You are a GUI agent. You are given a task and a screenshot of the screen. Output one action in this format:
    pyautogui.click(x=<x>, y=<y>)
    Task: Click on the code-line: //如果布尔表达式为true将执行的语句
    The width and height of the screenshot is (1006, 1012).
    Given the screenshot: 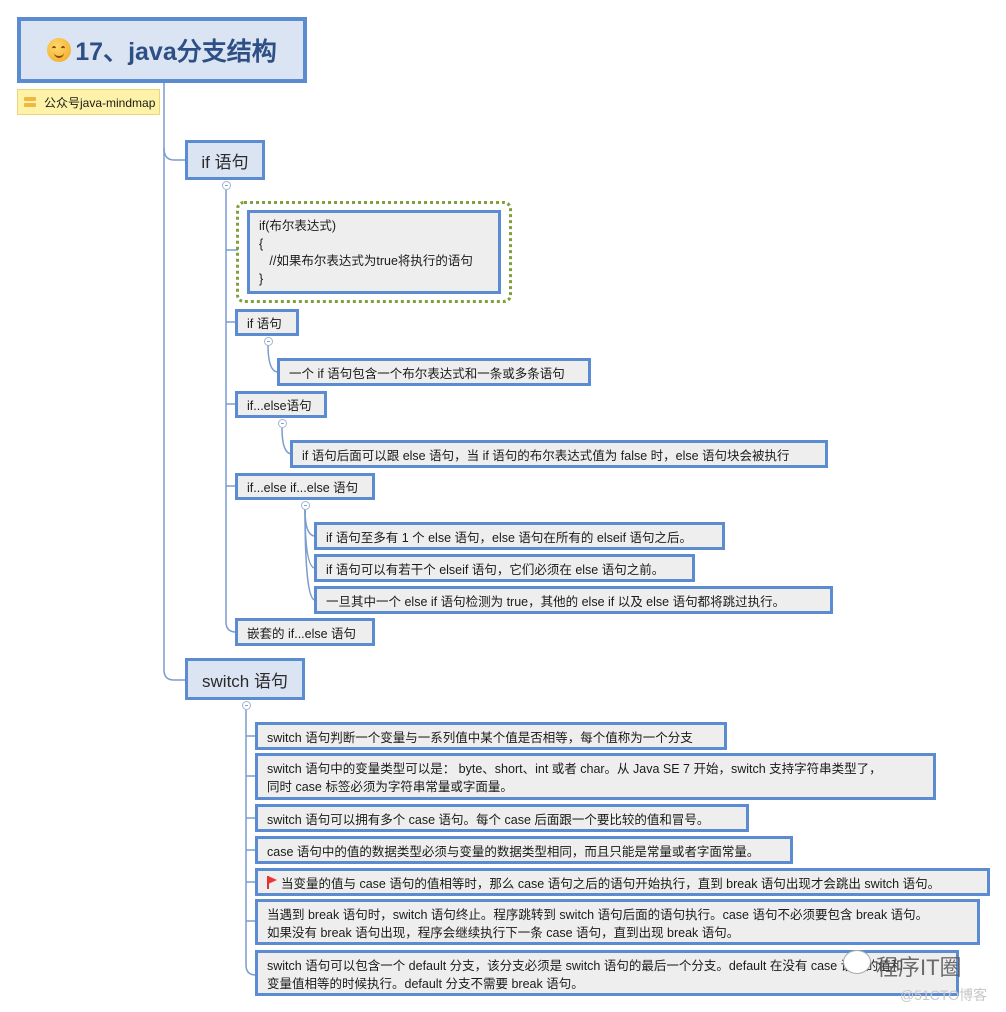 What is the action you would take?
    pyautogui.click(x=366, y=261)
    